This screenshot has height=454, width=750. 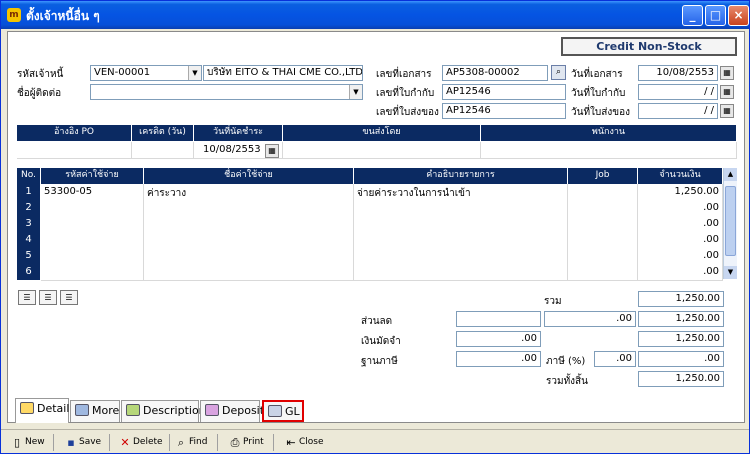 What do you see at coordinates (27, 297) in the screenshot?
I see `insert-row-icon: ☰` at bounding box center [27, 297].